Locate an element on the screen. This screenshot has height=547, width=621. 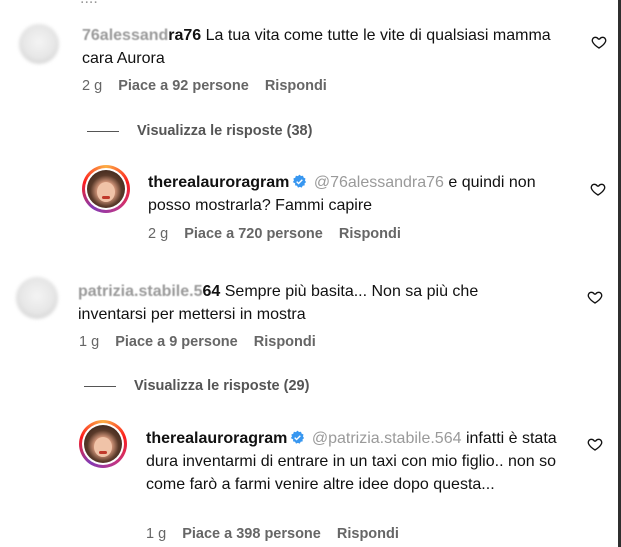
likes-count: Piace a 398 persone is located at coordinates (251, 534).